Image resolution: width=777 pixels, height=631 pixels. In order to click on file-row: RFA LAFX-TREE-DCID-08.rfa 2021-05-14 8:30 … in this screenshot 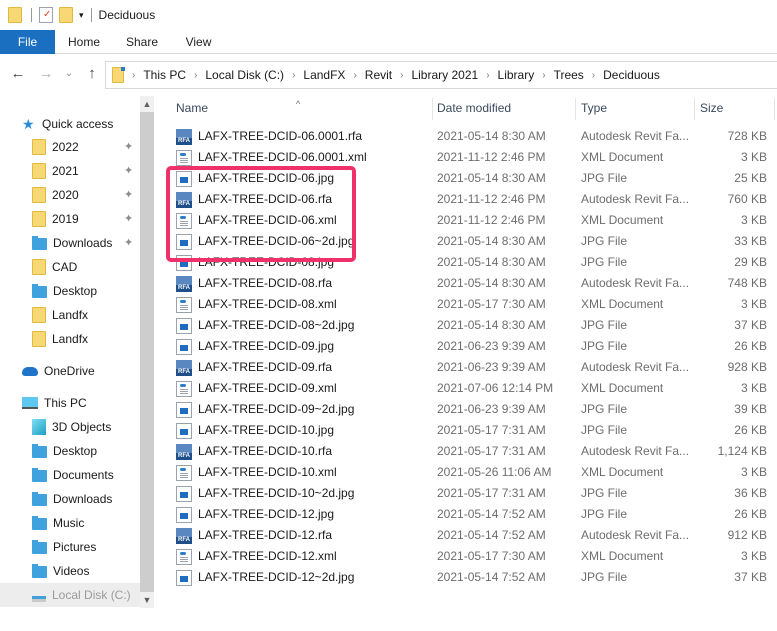, I will do `click(468, 283)`.